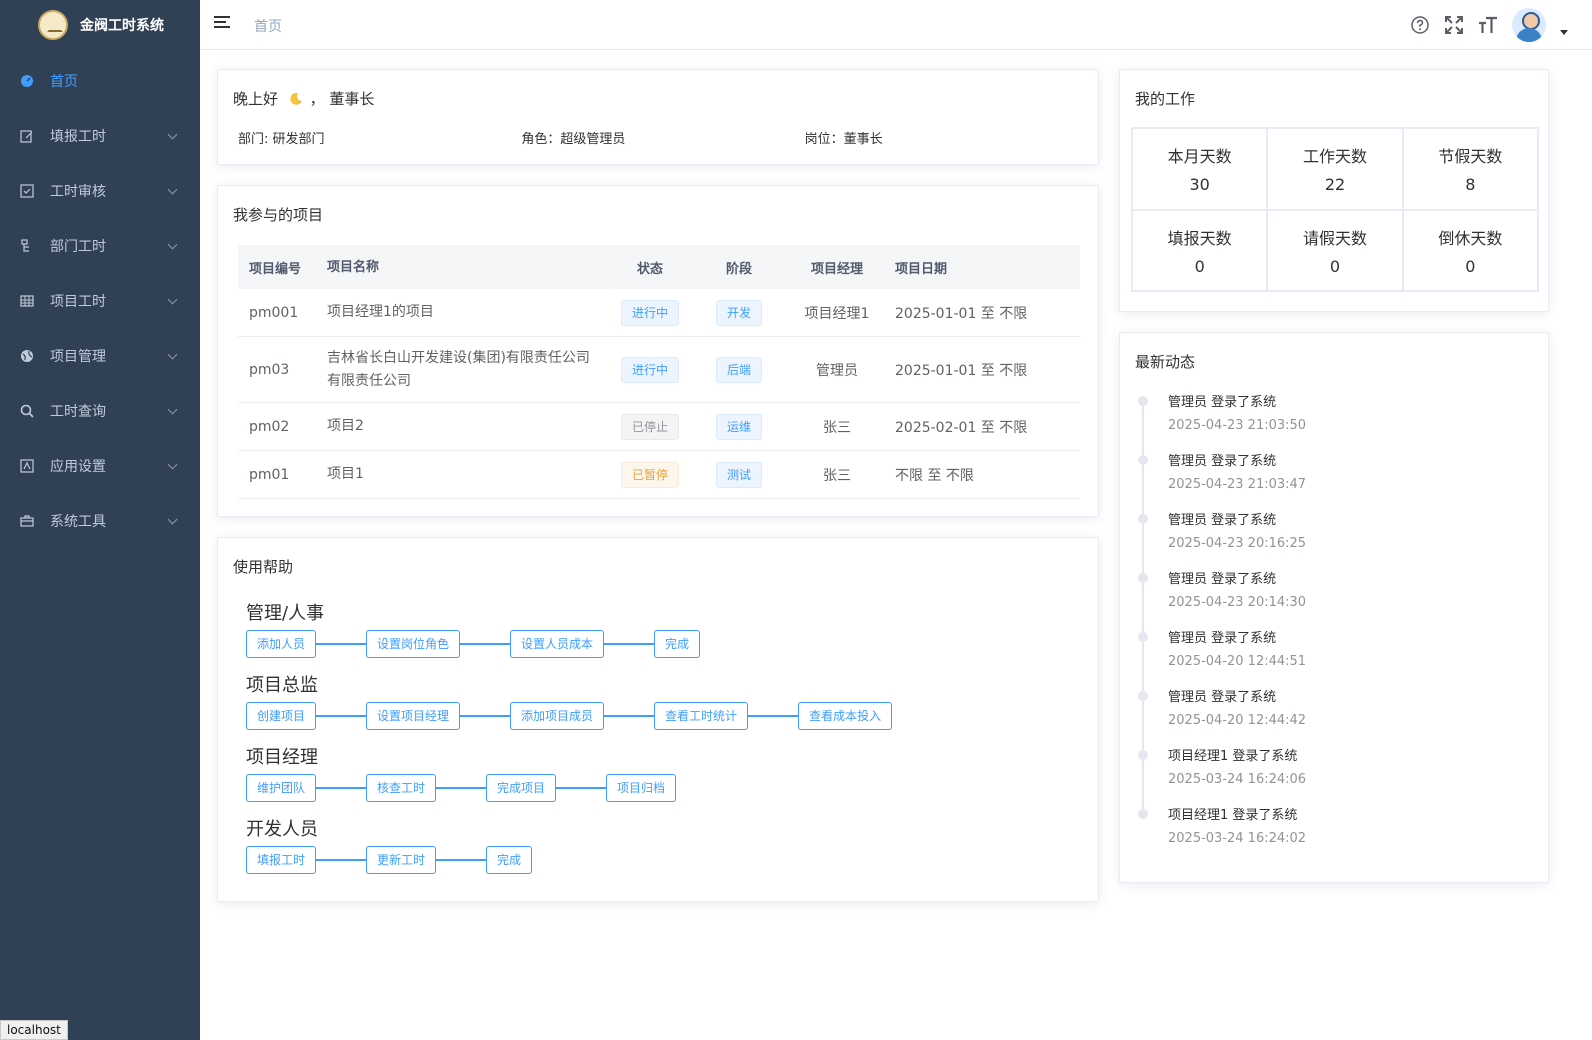  What do you see at coordinates (845, 716) in the screenshot?
I see `flow-step: 查看成本投入` at bounding box center [845, 716].